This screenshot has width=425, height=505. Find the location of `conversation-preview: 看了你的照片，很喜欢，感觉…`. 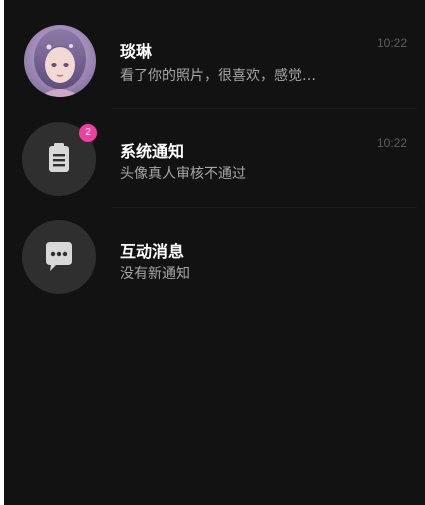

conversation-preview: 看了你的照片，很喜欢，感觉… is located at coordinates (218, 76).